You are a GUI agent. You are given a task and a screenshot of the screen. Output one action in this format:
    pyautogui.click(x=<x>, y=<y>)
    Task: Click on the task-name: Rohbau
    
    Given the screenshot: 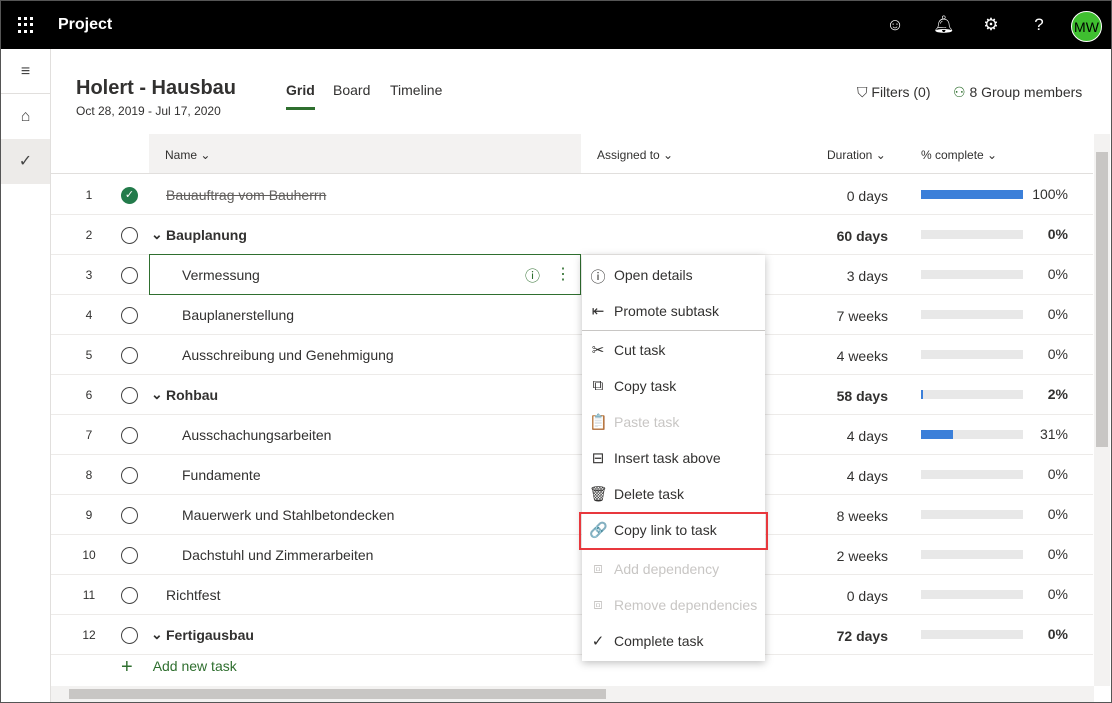 What is the action you would take?
    pyautogui.click(x=192, y=395)
    